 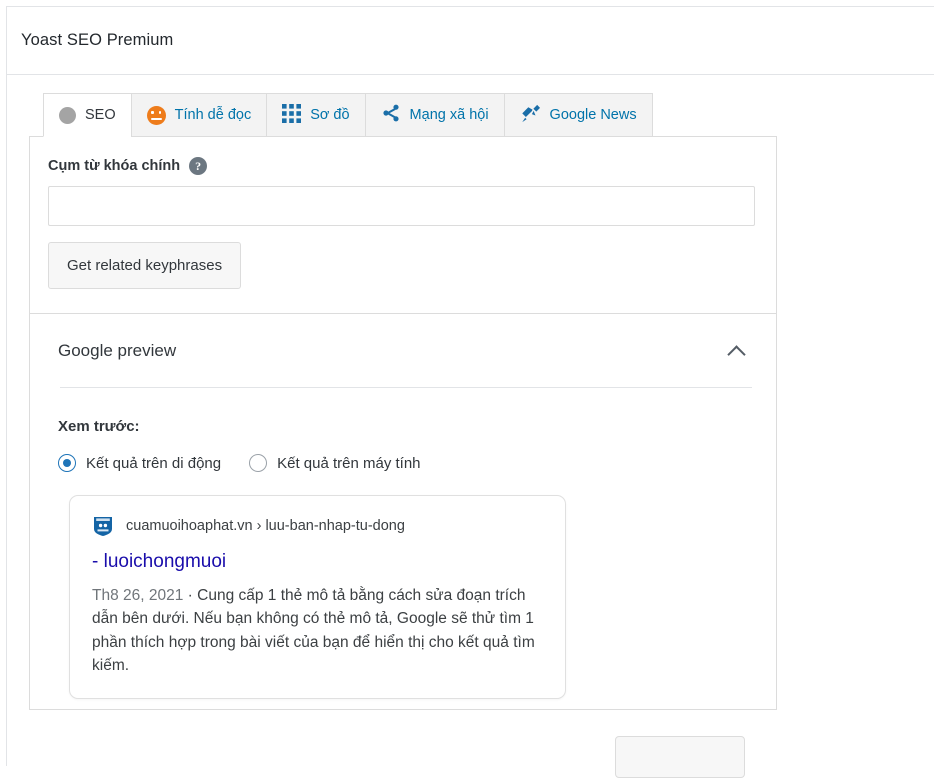 What do you see at coordinates (265, 526) in the screenshot?
I see `serp-url: cuamuoihoaphat.vn › luu-ban-nhap-tu-dong` at bounding box center [265, 526].